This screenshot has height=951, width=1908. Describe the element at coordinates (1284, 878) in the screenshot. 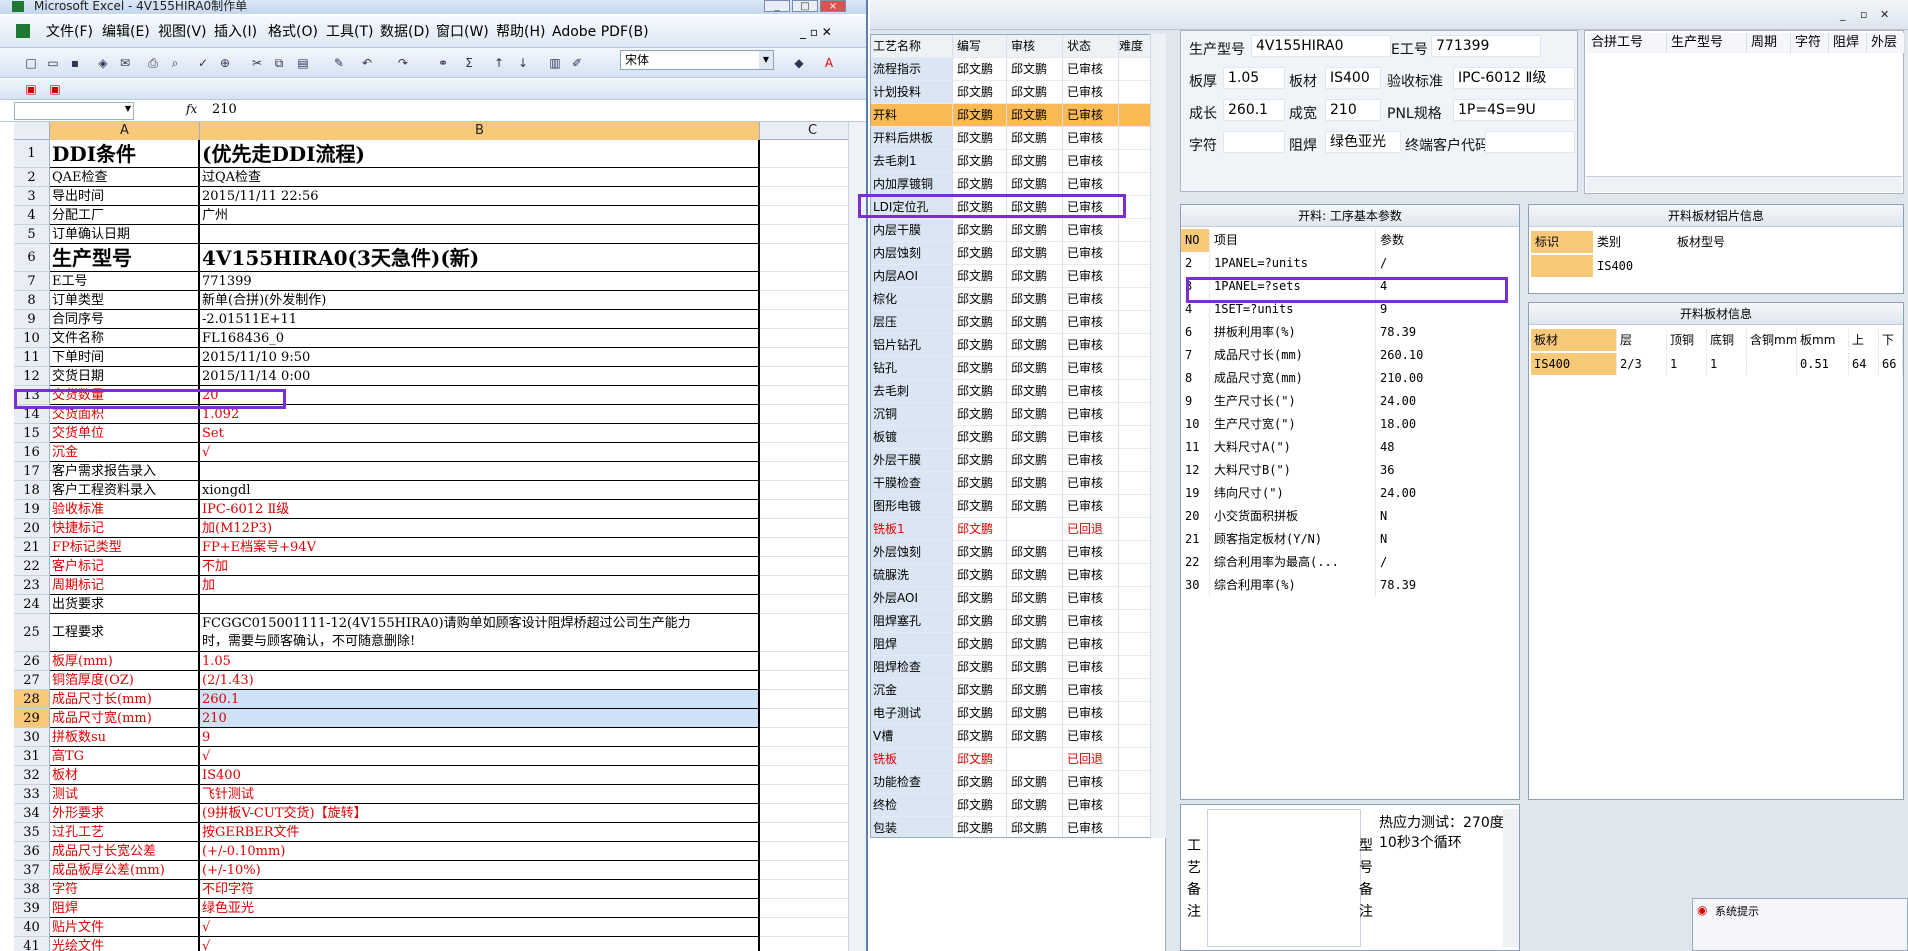

I see `process-remark-box` at that location.